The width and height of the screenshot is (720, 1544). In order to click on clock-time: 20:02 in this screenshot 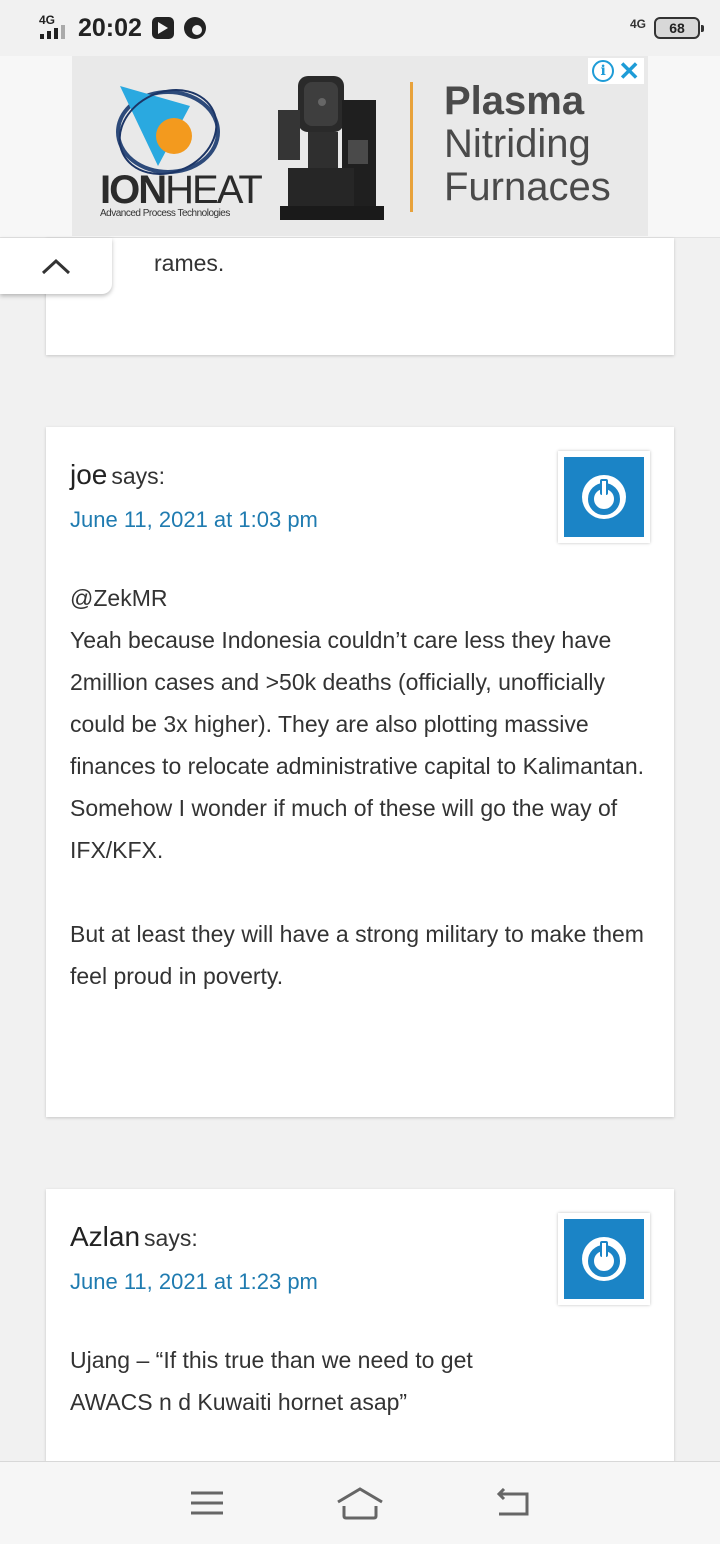, I will do `click(110, 27)`.